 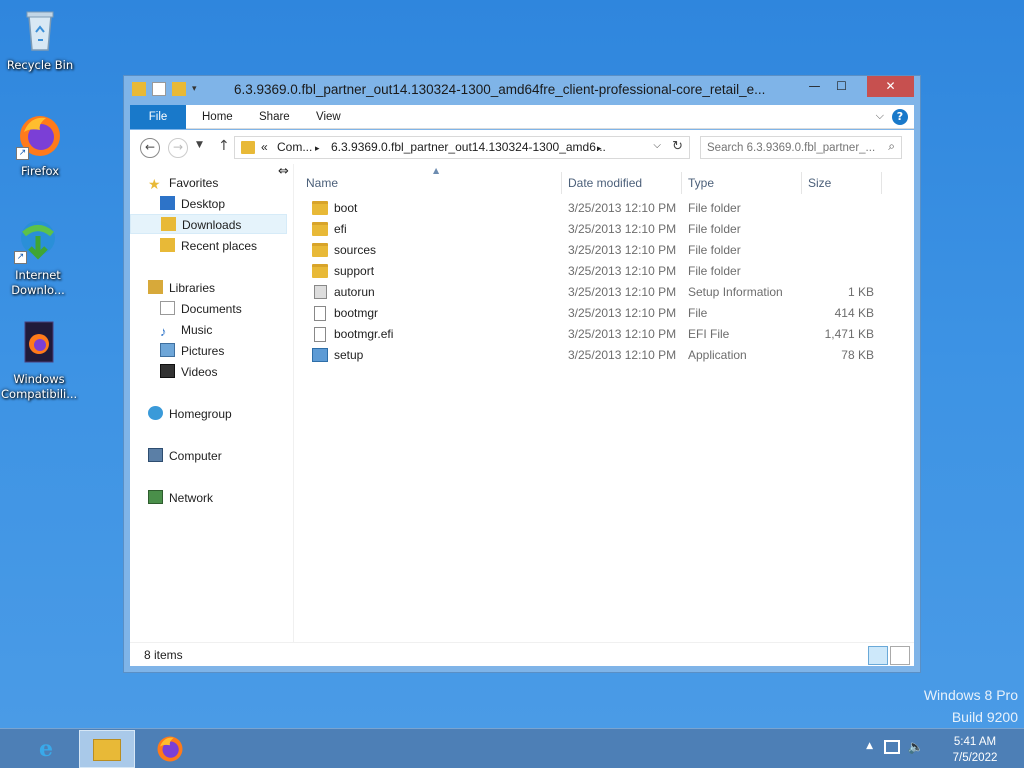 What do you see at coordinates (40, 136) in the screenshot?
I see `firefox-icon: ↗` at bounding box center [40, 136].